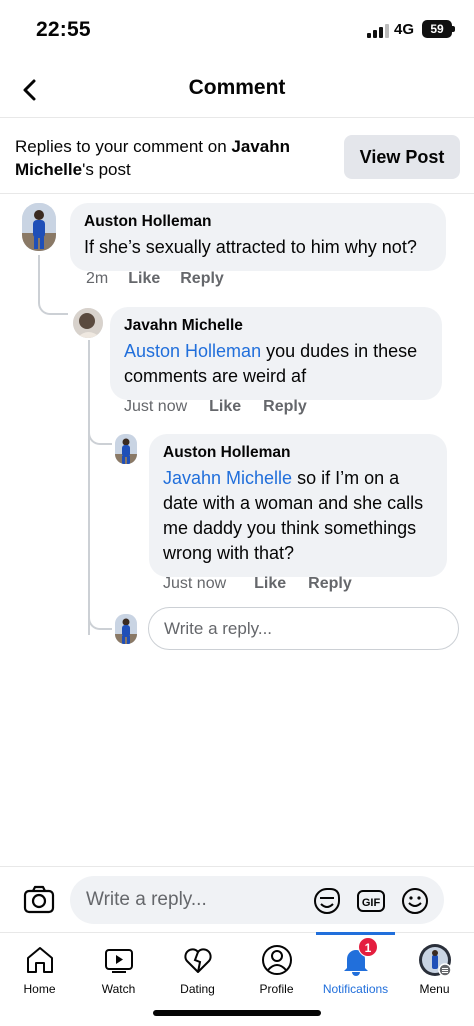 This screenshot has width=474, height=1026. I want to click on tab-menu: Menu, so click(434, 968).